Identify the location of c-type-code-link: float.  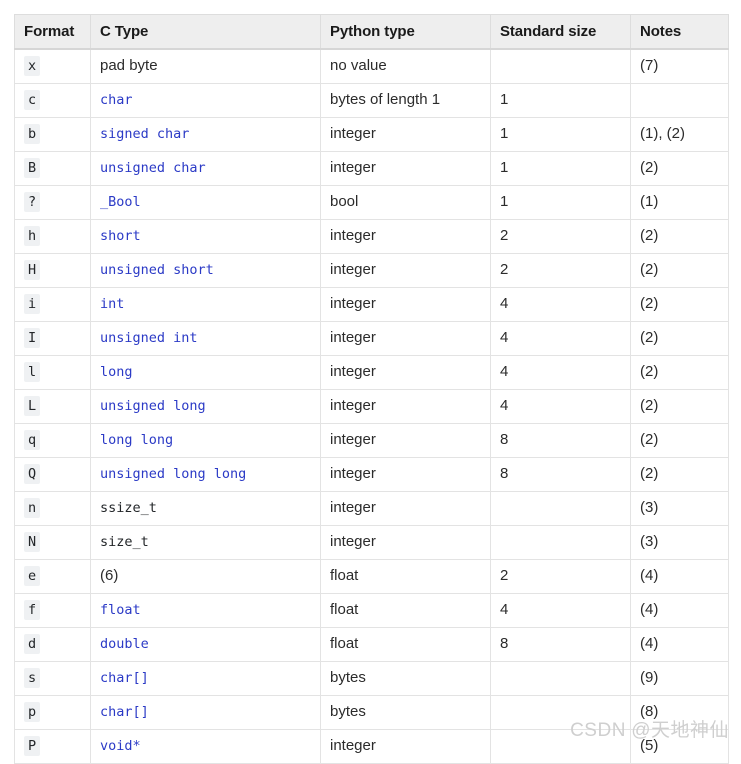
(120, 610).